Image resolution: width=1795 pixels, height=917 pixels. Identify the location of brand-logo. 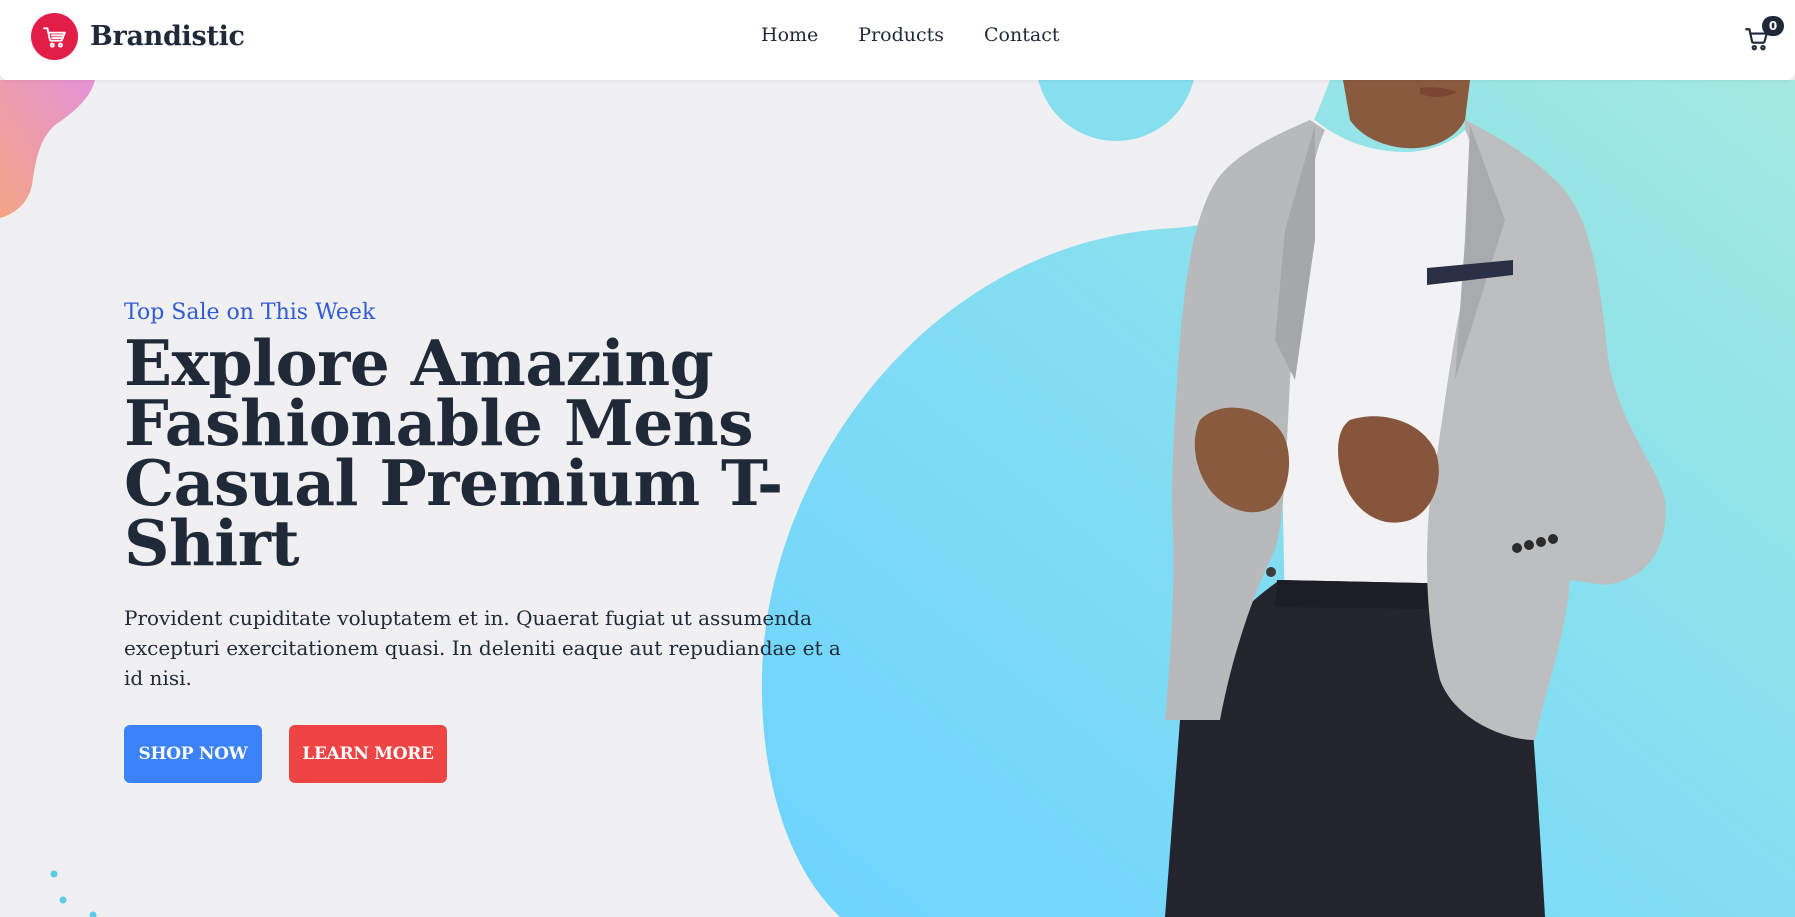
(54, 36).